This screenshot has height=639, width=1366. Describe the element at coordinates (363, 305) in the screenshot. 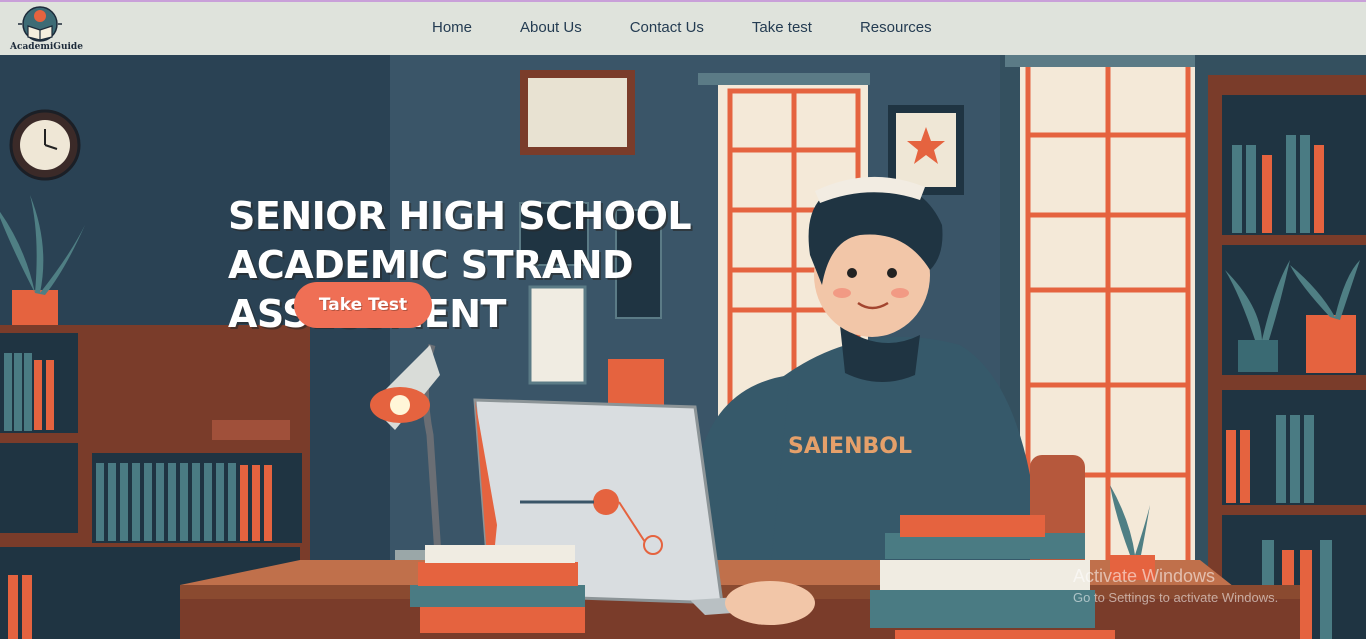

I see `take-test-button: Take Test` at that location.